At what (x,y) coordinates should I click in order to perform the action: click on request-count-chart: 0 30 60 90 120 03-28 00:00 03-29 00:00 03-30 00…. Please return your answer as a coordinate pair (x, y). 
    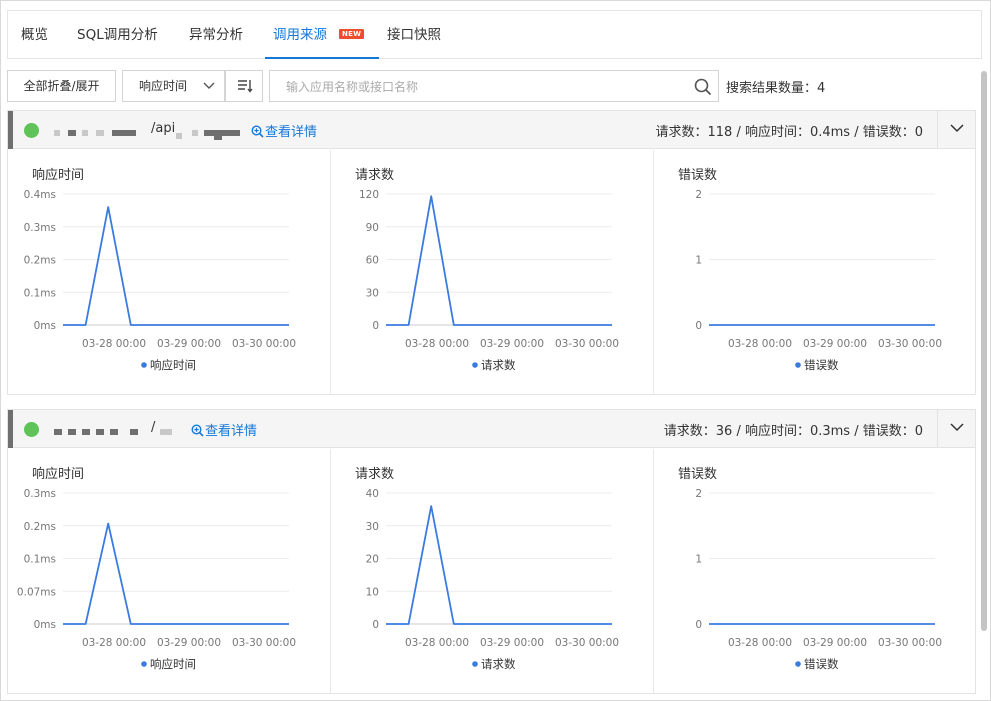
    Looking at the image, I should click on (489, 280).